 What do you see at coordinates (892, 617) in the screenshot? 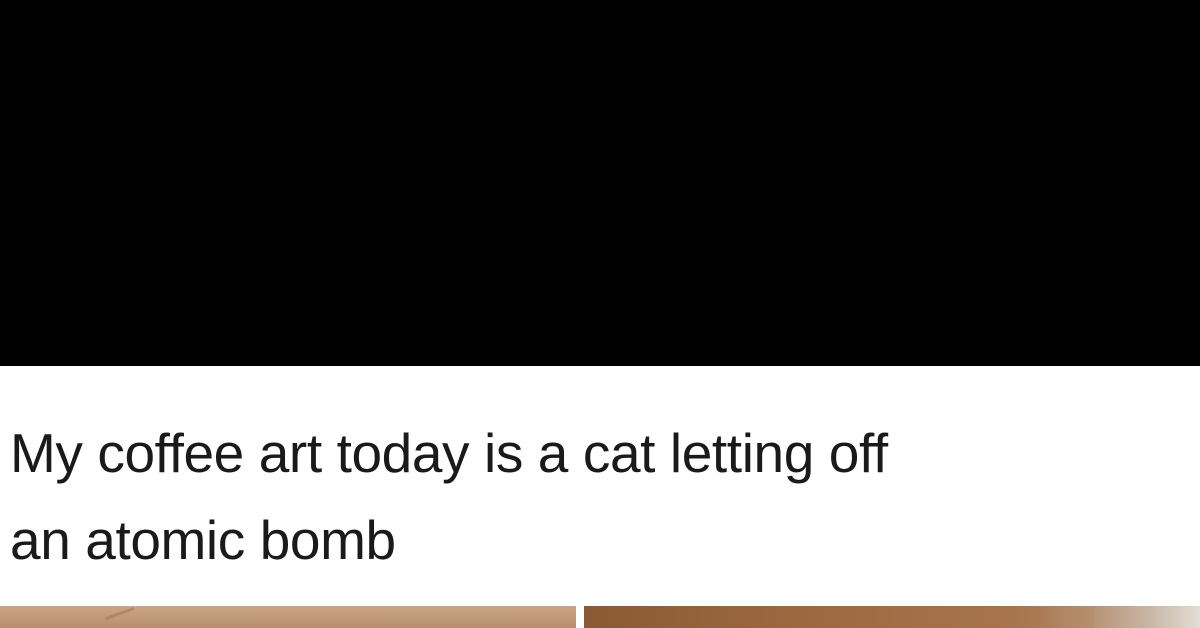
I see `coffee-photo-right` at bounding box center [892, 617].